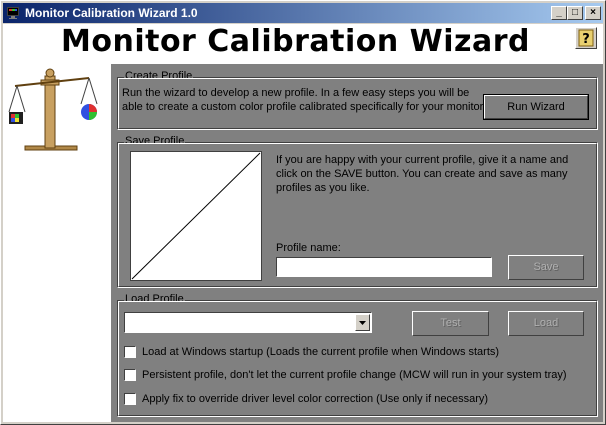  I want to click on profile-name-label: Profile name:, so click(308, 248).